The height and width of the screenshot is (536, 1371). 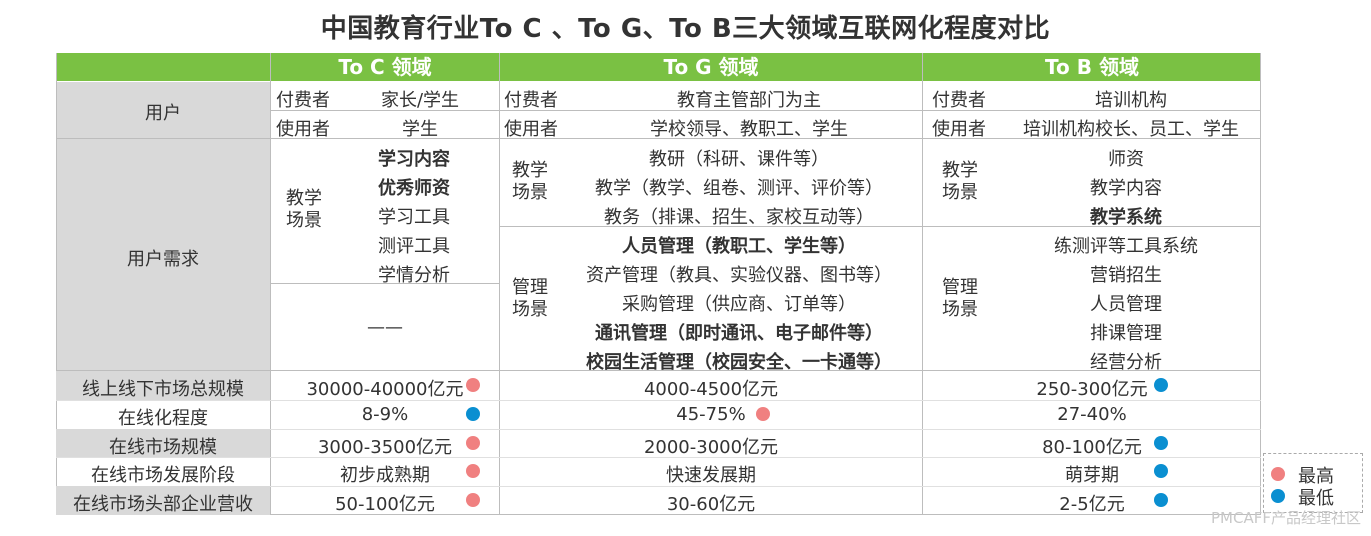 What do you see at coordinates (711, 389) in the screenshot?
I see `metric-value-tog: 4000-4500亿元` at bounding box center [711, 389].